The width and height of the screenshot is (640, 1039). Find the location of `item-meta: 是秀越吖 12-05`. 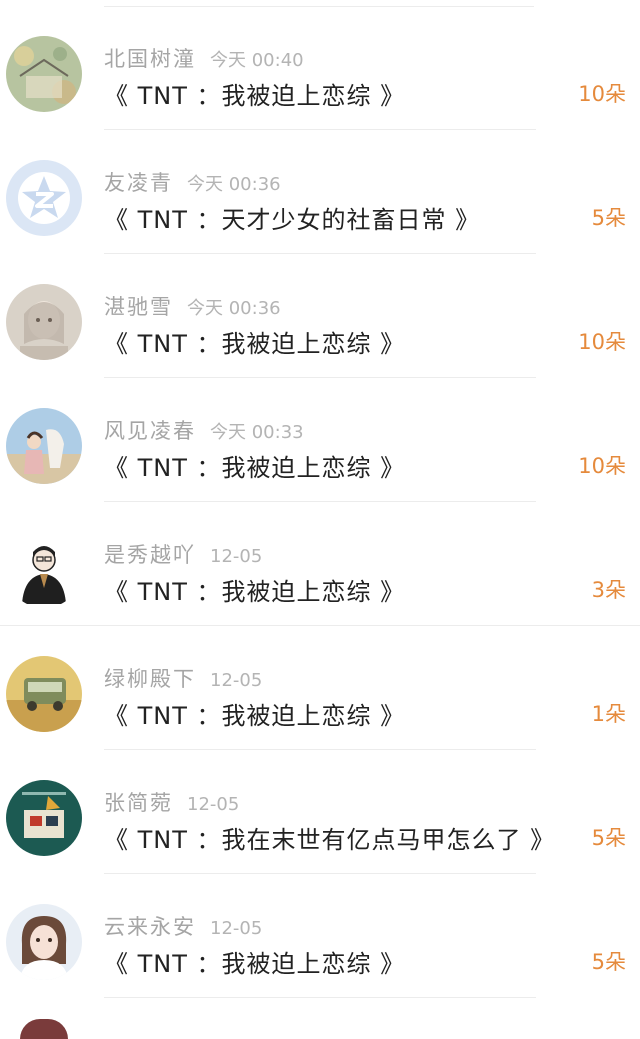

item-meta: 是秀越吖 12-05 is located at coordinates (183, 553).